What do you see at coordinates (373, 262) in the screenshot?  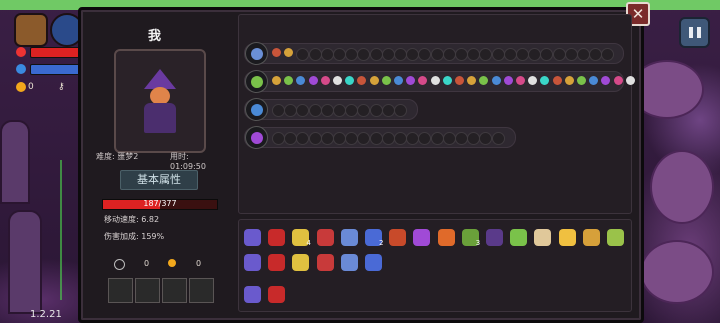 I see `compass-icon` at bounding box center [373, 262].